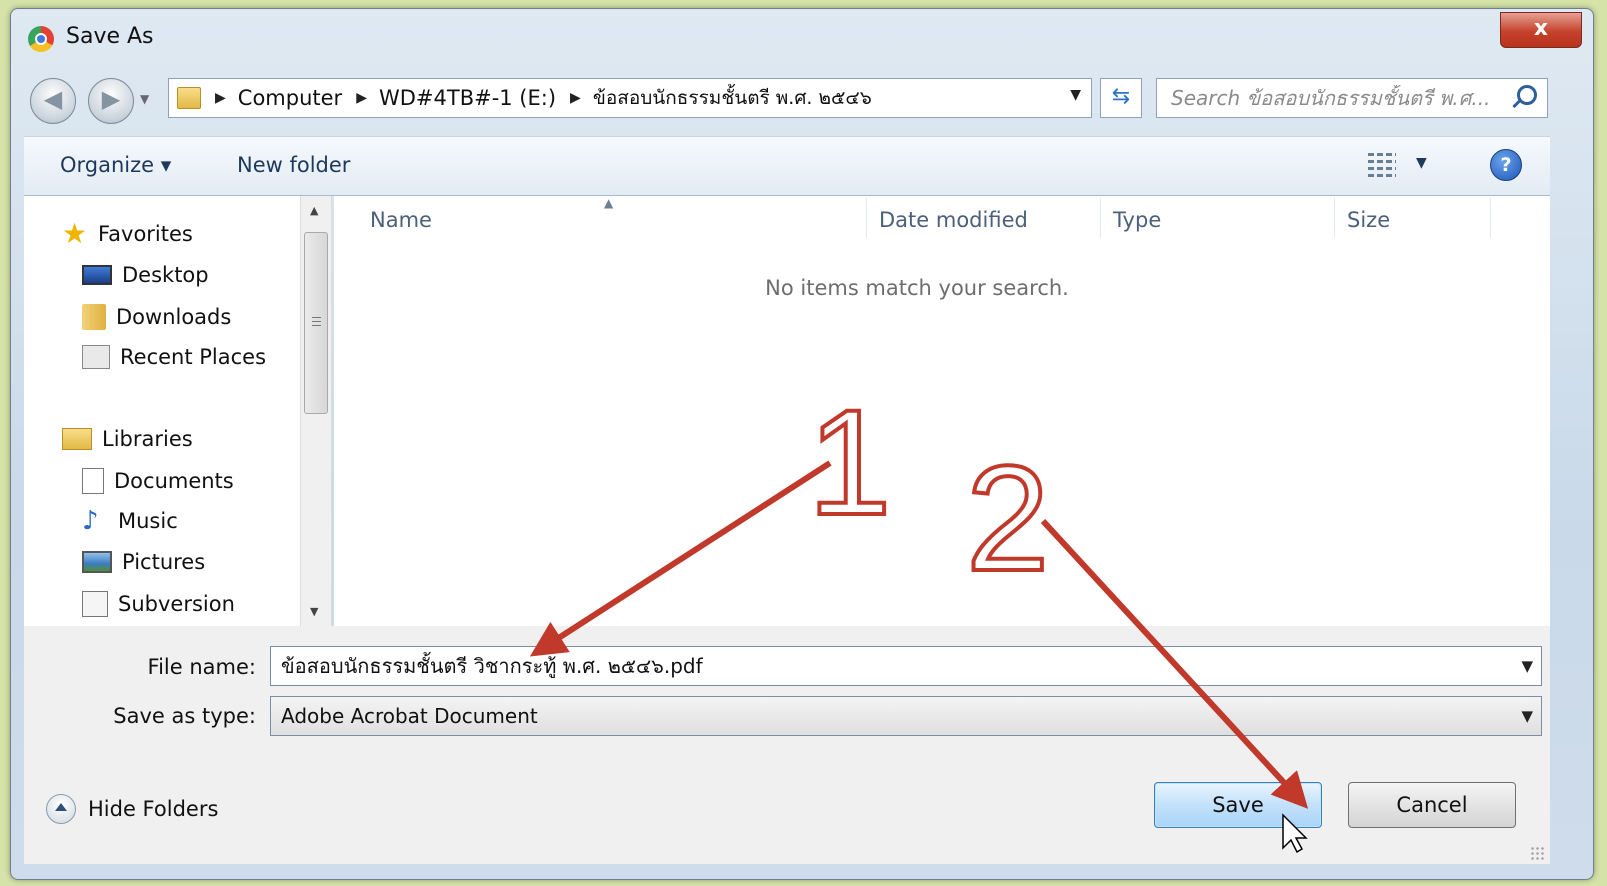 The height and width of the screenshot is (886, 1607). Describe the element at coordinates (401, 220) in the screenshot. I see `column-header-name: Name` at that location.